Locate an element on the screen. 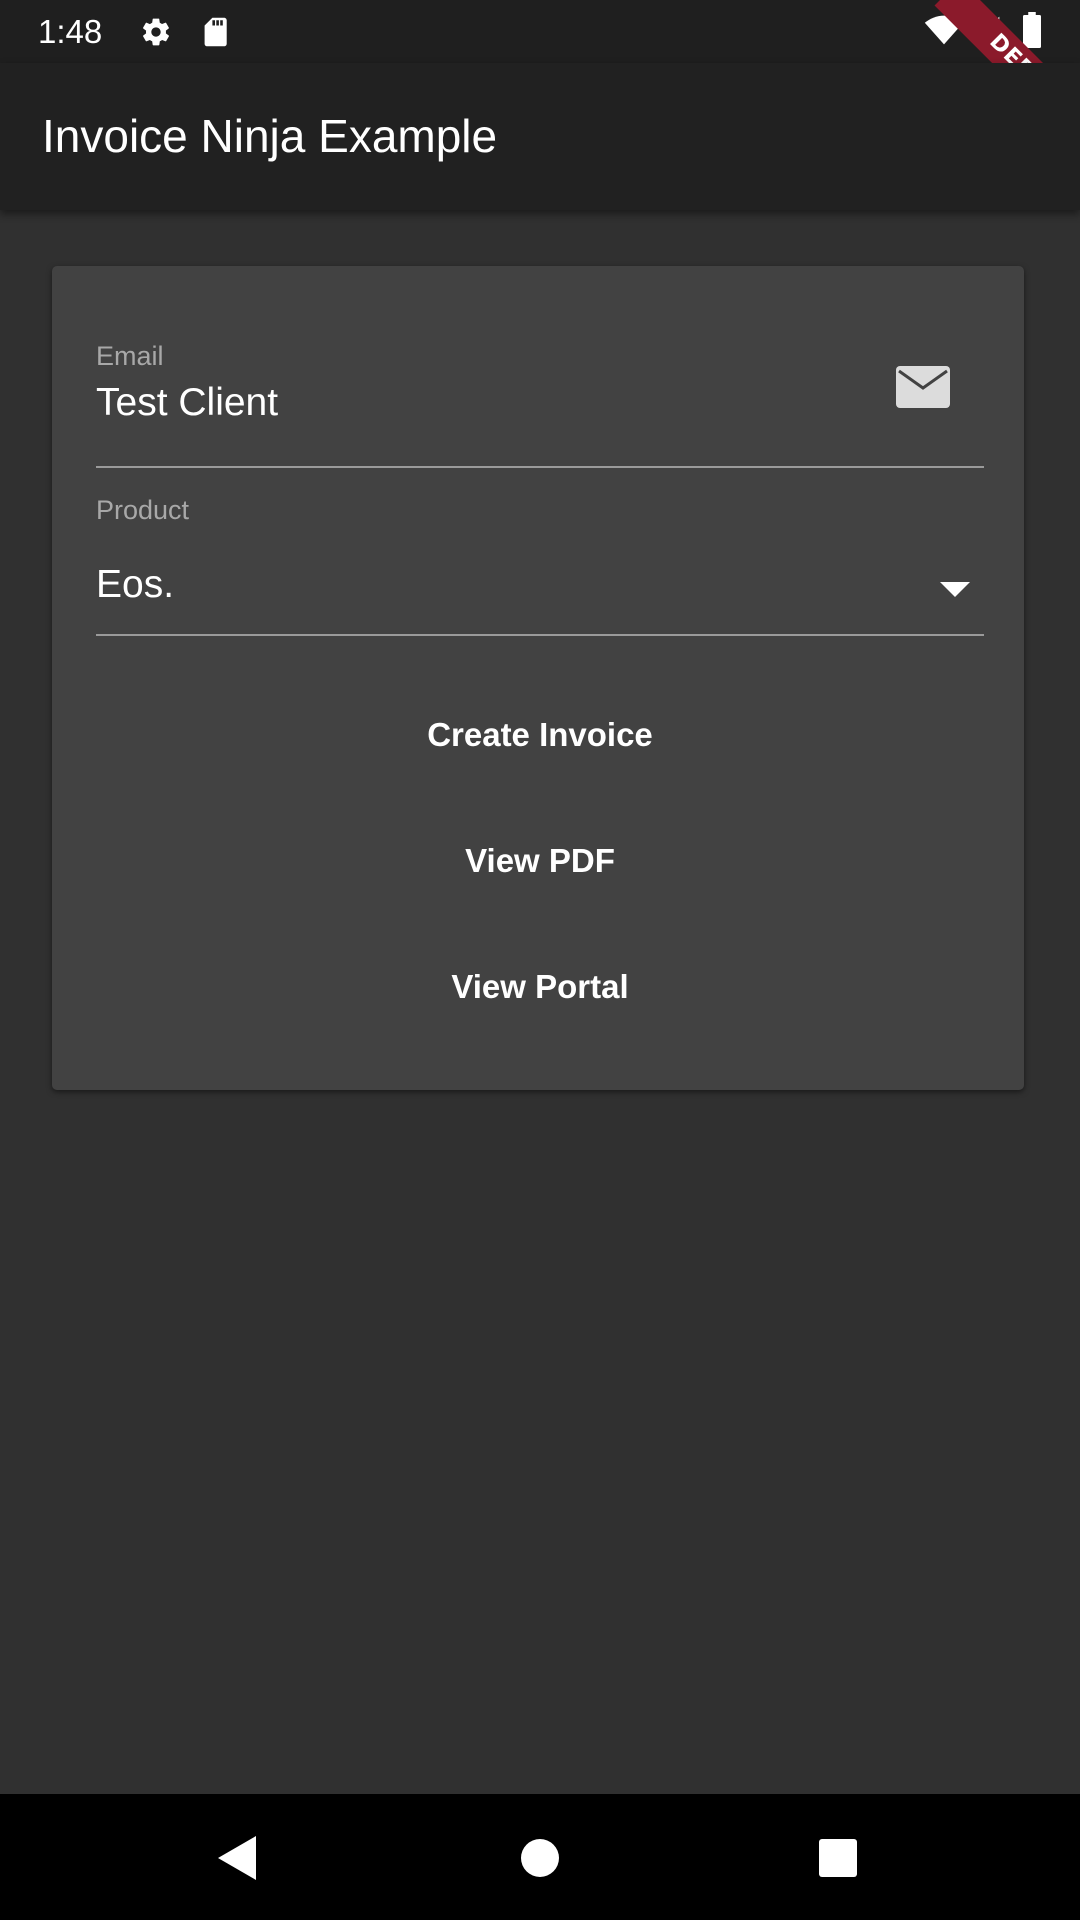 Image resolution: width=1080 pixels, height=1920 pixels. page-title: Invoice Ninja Example is located at coordinates (270, 136).